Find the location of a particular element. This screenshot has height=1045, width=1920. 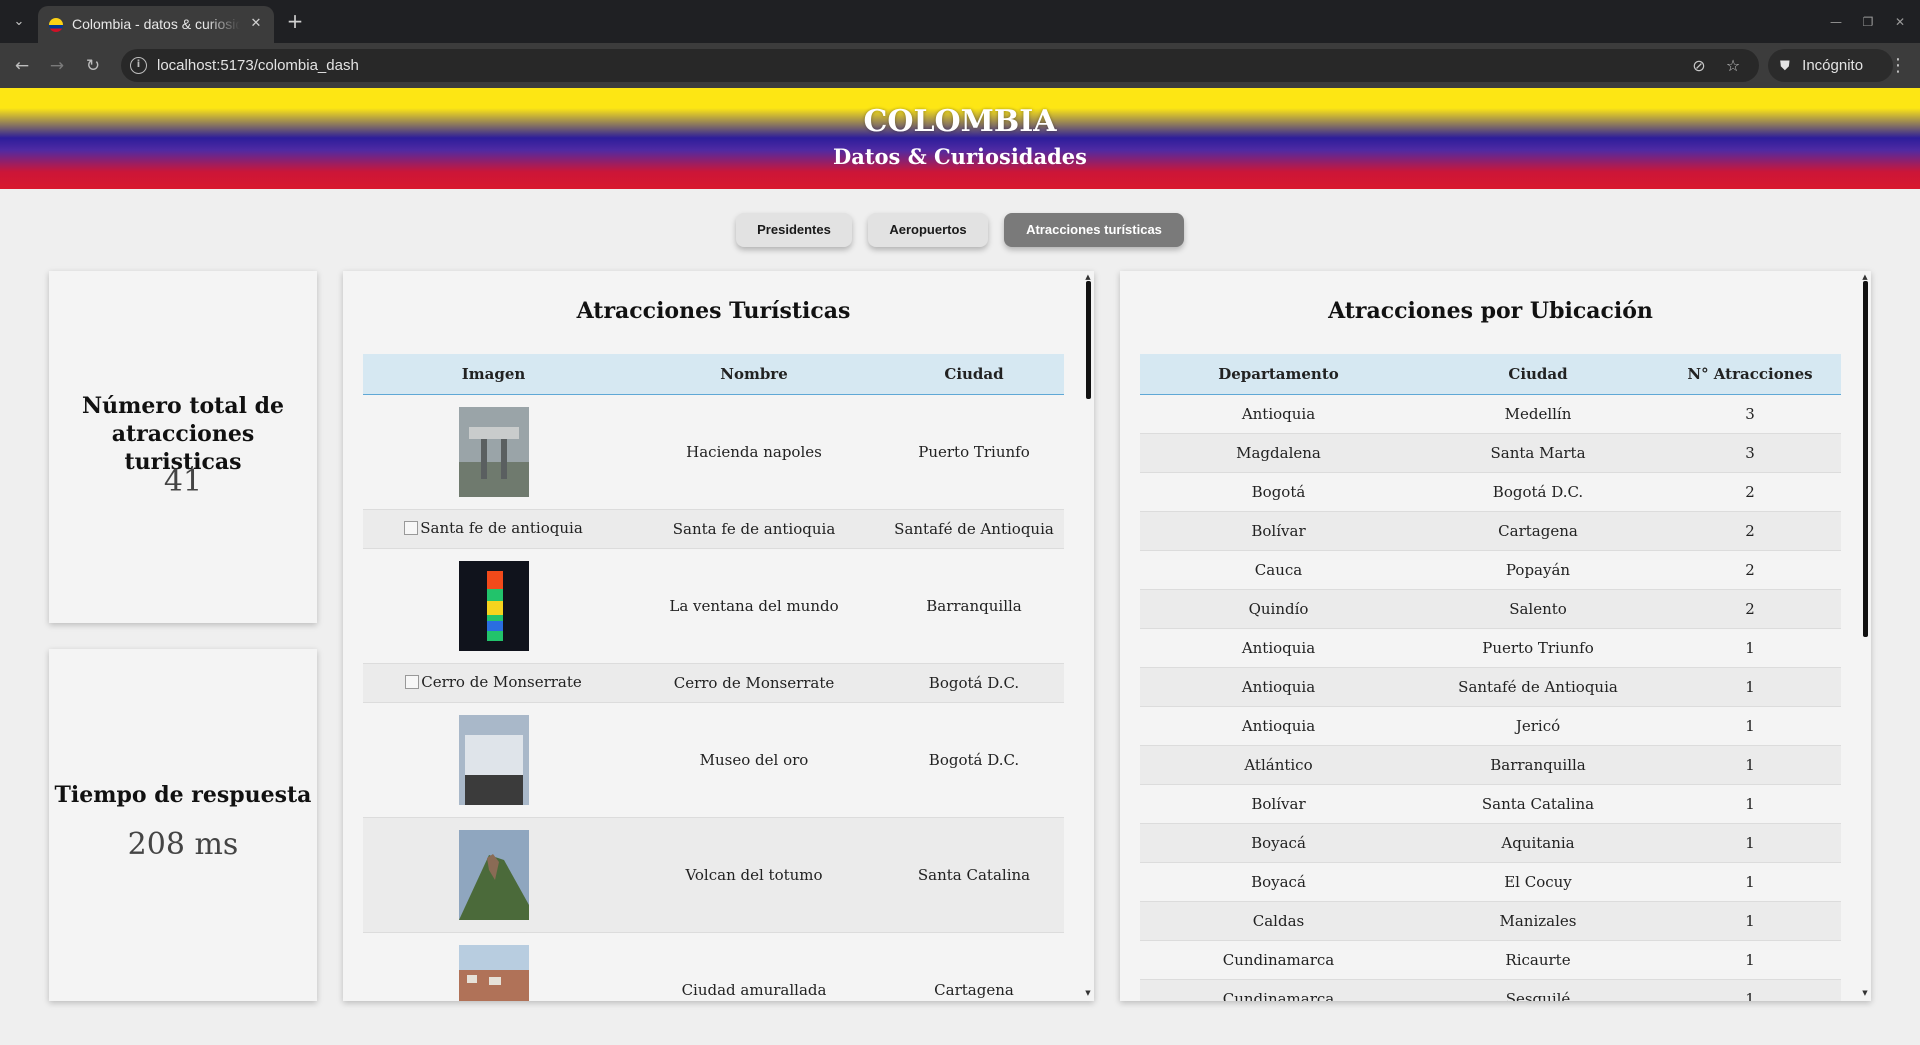

image-cell: Santa fe de antioquia is located at coordinates (493, 529).